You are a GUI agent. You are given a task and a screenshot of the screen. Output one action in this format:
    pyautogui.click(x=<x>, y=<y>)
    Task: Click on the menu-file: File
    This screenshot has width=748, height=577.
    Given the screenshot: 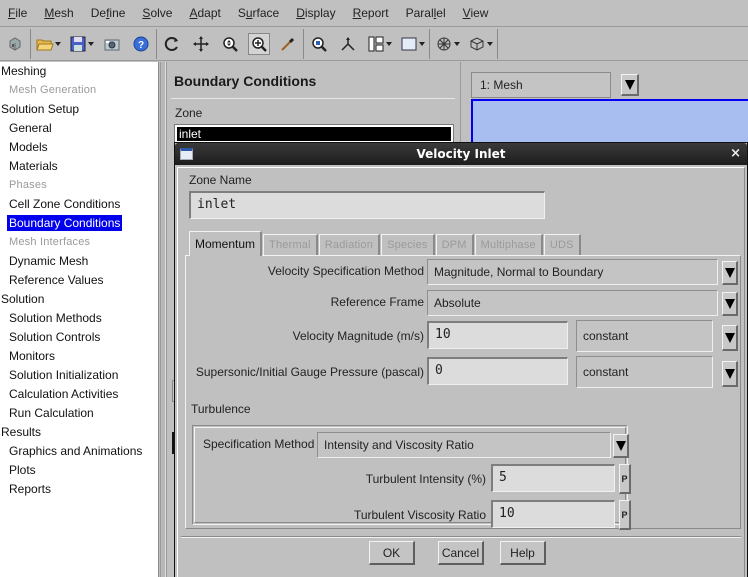 What is the action you would take?
    pyautogui.click(x=18, y=13)
    